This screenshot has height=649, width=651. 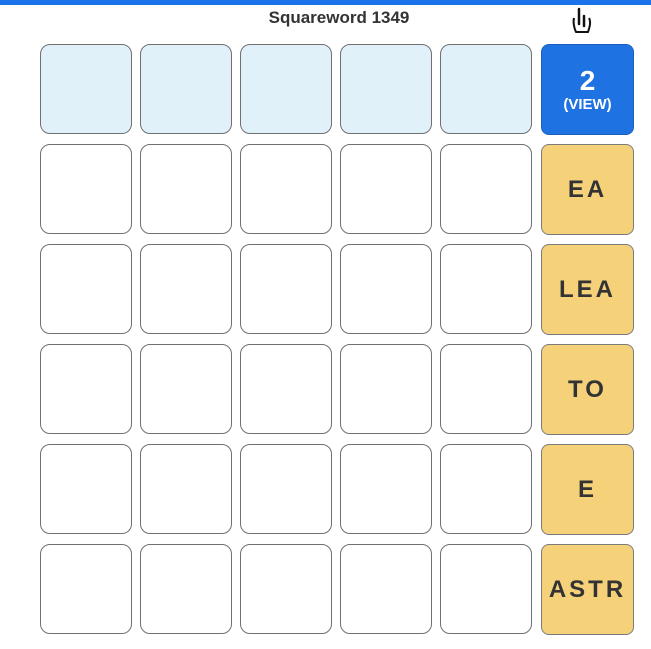 What do you see at coordinates (386, 89) in the screenshot?
I see `grid-cell-r1-c4` at bounding box center [386, 89].